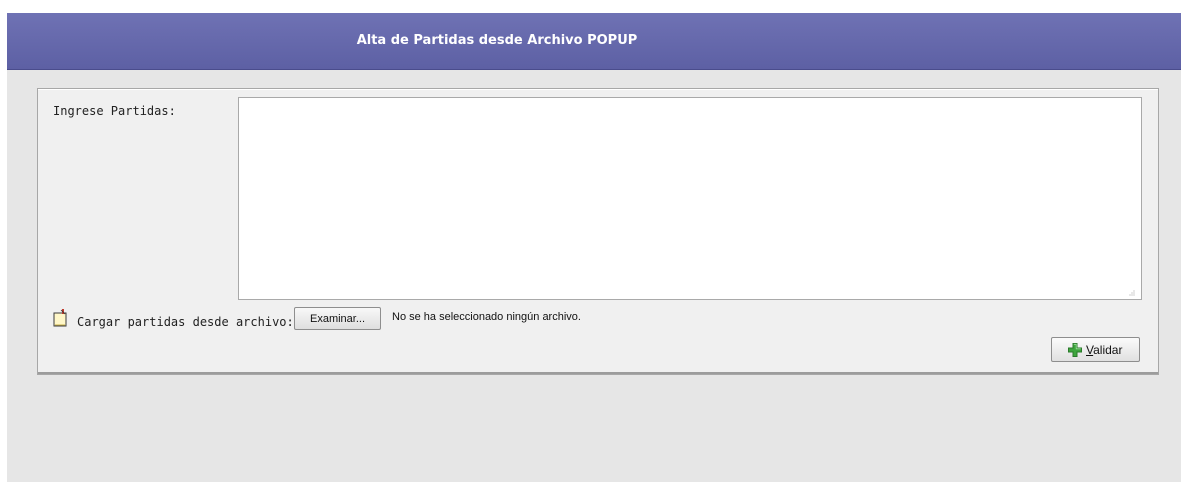 This screenshot has width=1181, height=482. I want to click on validate-button: Validar, so click(1095, 349).